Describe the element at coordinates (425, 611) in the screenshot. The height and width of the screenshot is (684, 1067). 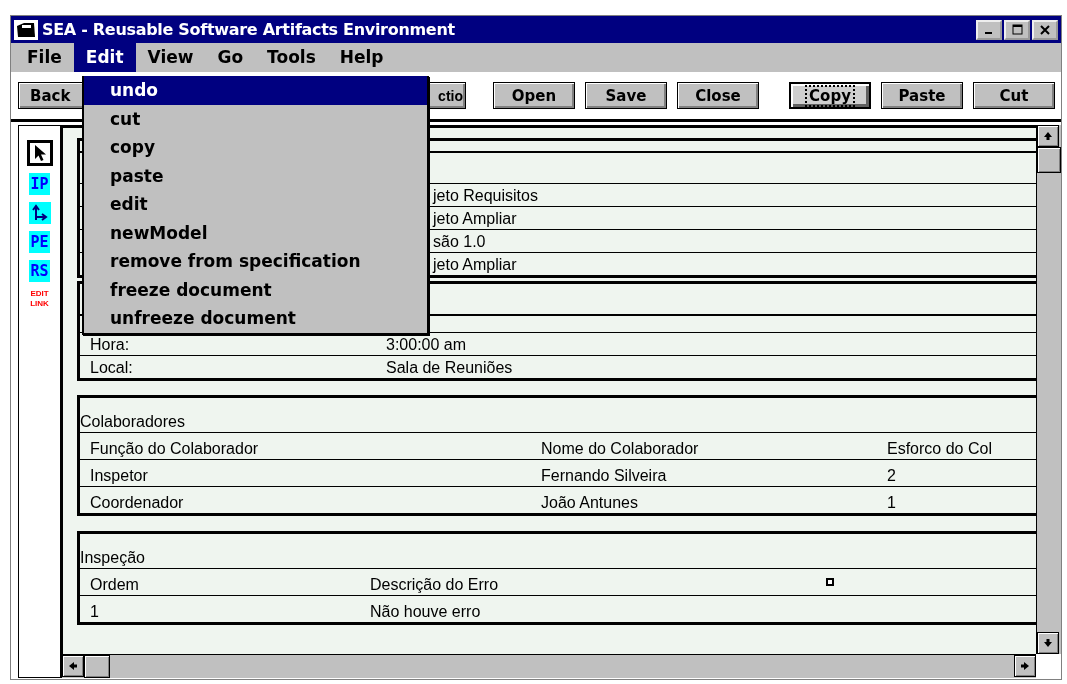
I see `table-cell: Não houve erro` at that location.